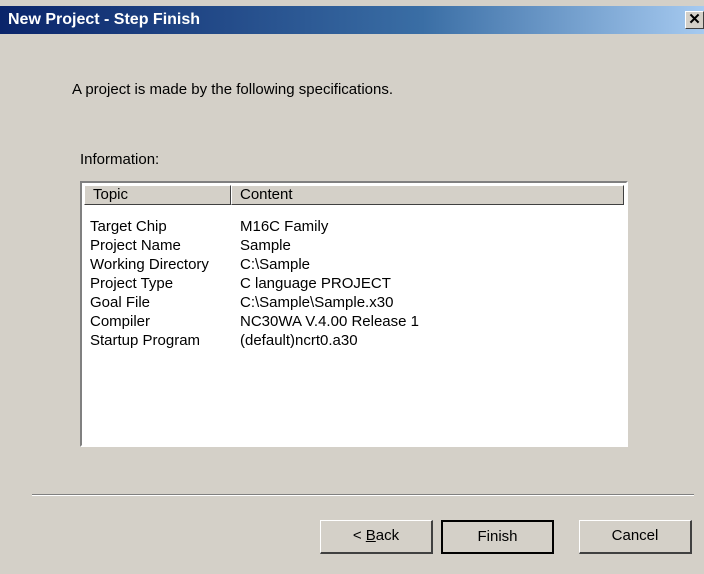  I want to click on topic-cell: Target Chip, so click(128, 226).